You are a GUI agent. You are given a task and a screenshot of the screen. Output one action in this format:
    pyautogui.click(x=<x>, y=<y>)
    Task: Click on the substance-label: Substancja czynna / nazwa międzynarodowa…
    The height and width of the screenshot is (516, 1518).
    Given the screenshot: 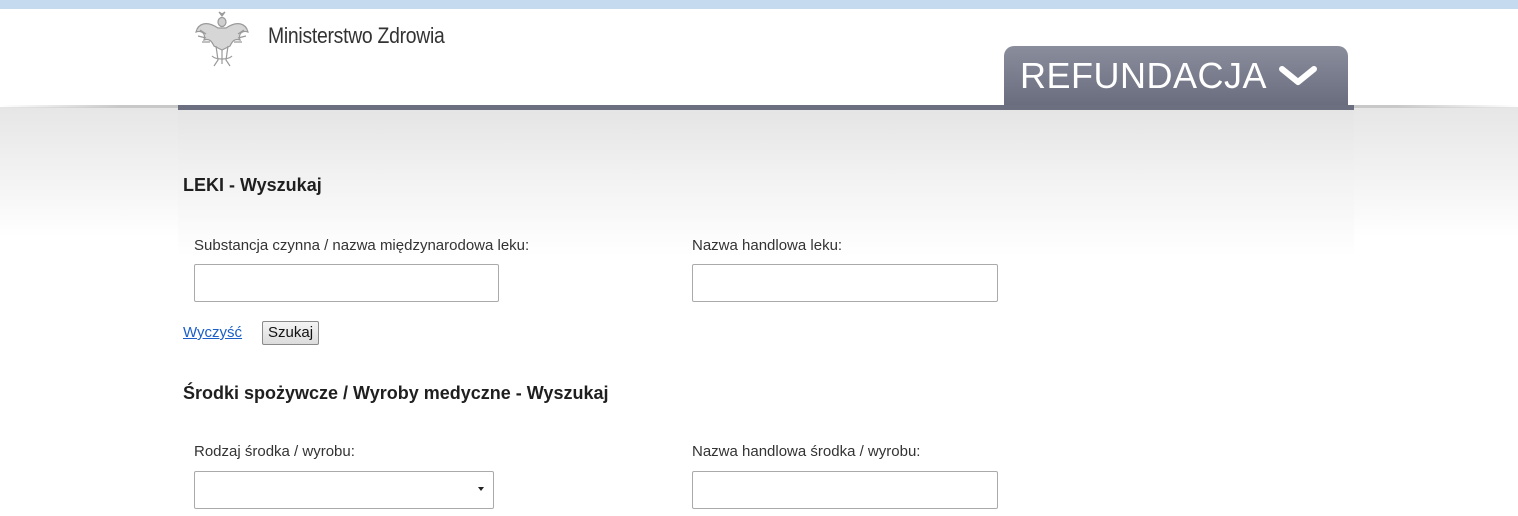 What is the action you would take?
    pyautogui.click(x=362, y=245)
    